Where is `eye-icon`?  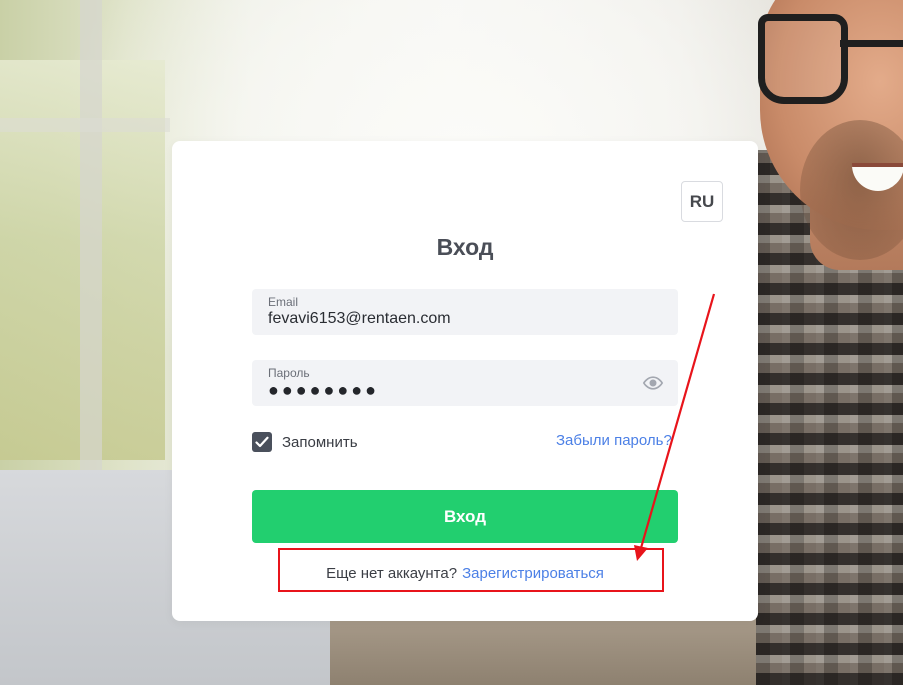
eye-icon is located at coordinates (653, 383).